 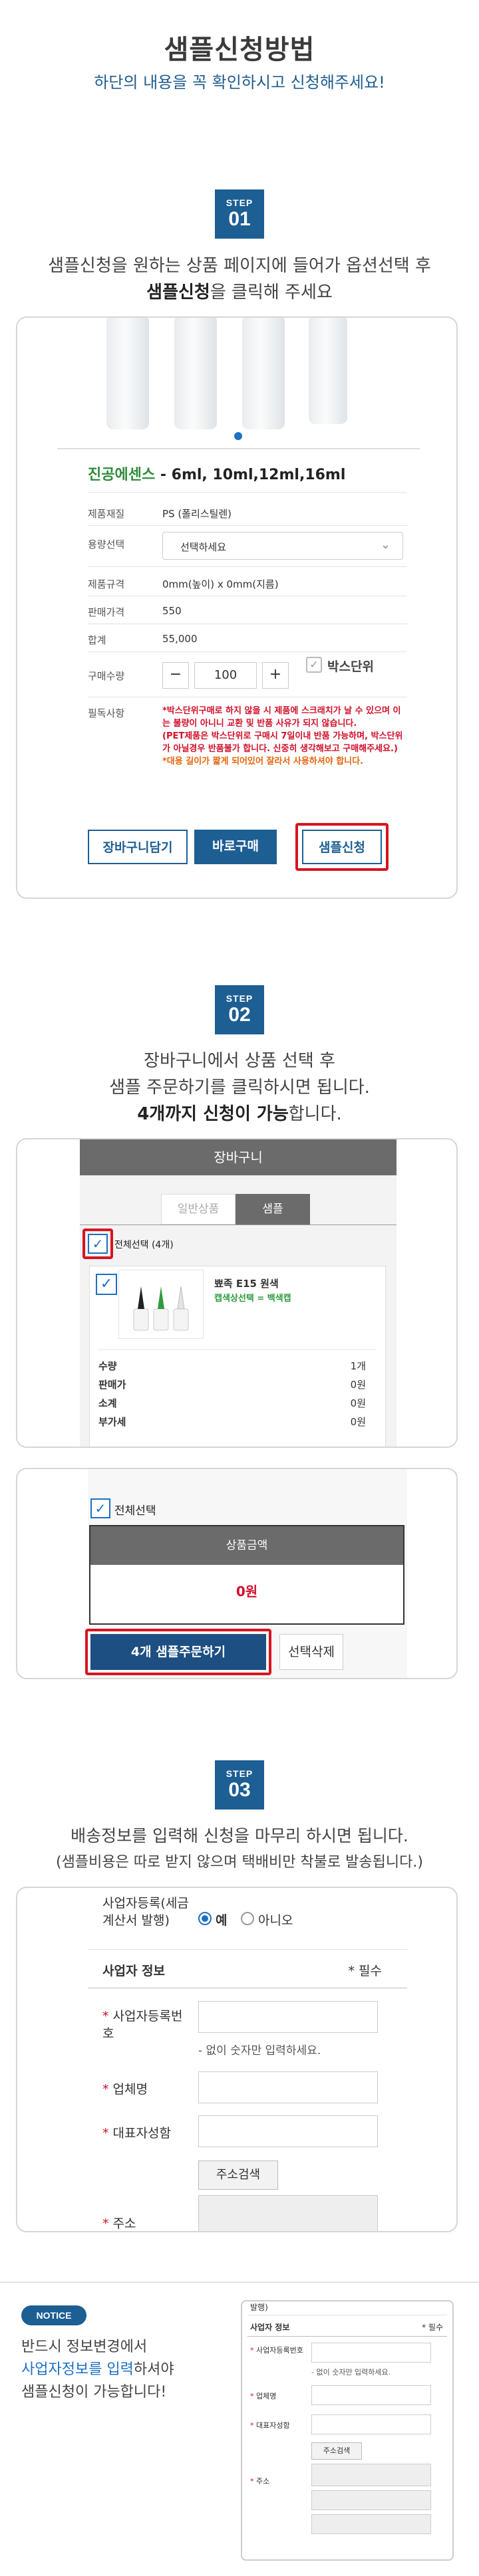 I want to click on row-value: PS (폴리스틸렌), so click(x=197, y=514).